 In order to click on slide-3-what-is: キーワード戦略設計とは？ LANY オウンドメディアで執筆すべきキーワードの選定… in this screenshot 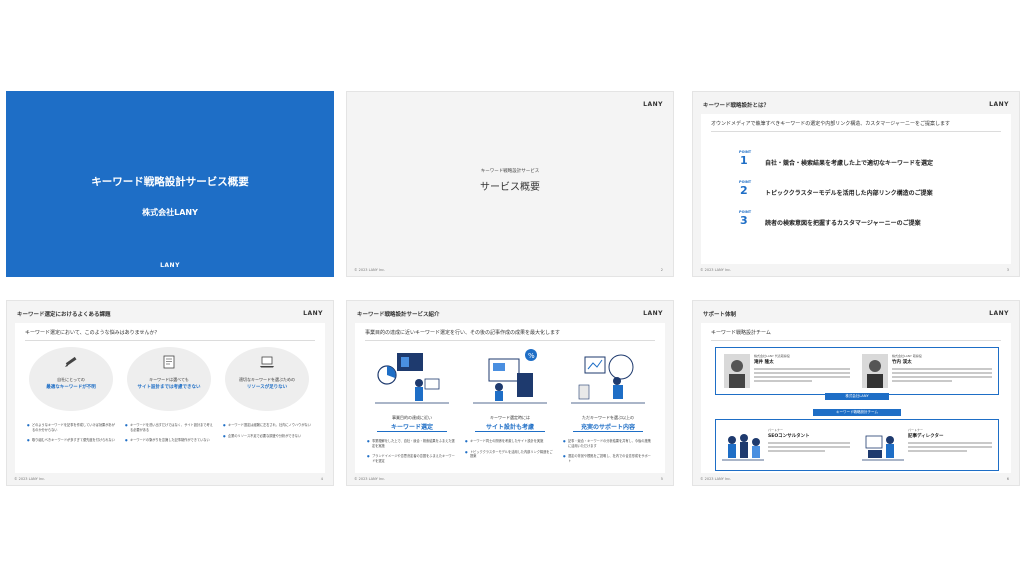, I will do `click(856, 184)`.